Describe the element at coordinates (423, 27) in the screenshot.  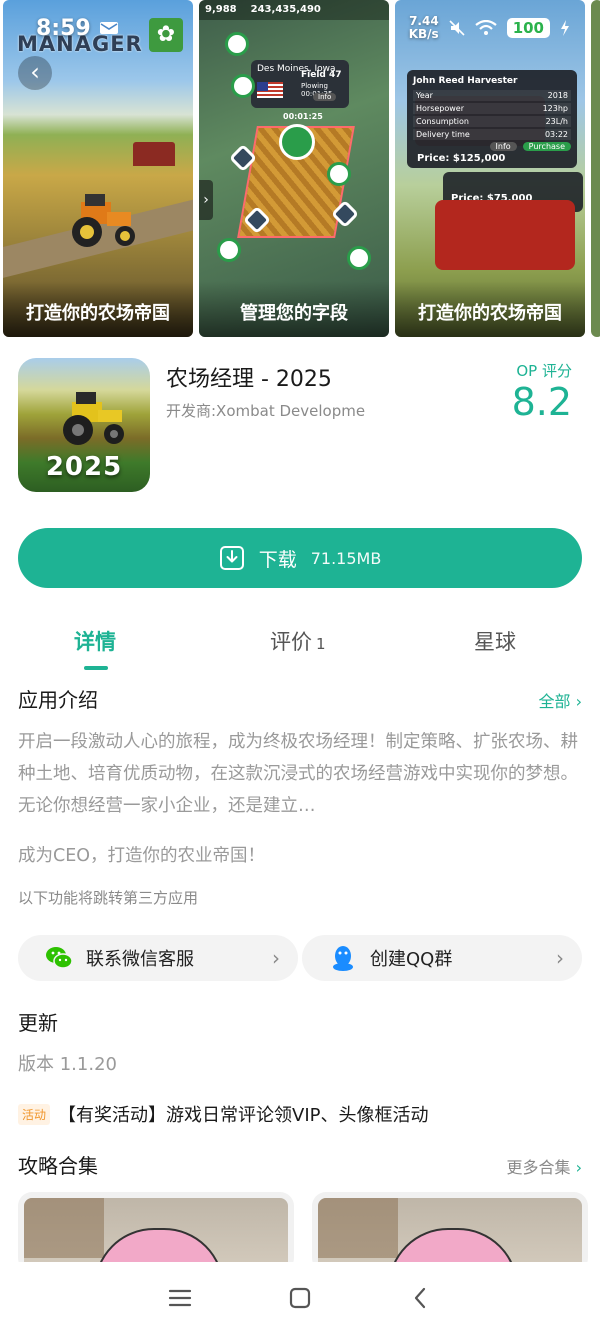
I see `net-speed: 7.44 KB/s` at that location.